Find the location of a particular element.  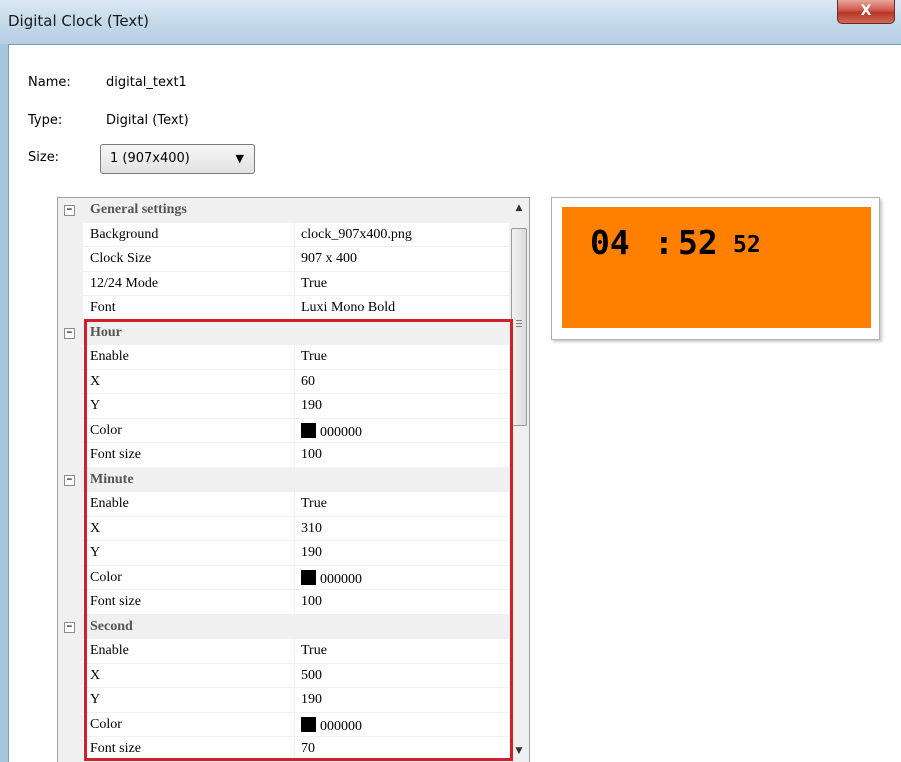

property-value: clock_907x400.png is located at coordinates (356, 235).